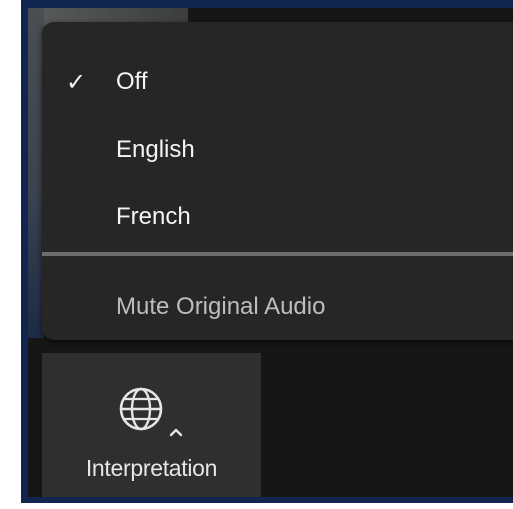 Image resolution: width=513 pixels, height=509 pixels. Describe the element at coordinates (153, 216) in the screenshot. I see `menu-item-label: French` at that location.